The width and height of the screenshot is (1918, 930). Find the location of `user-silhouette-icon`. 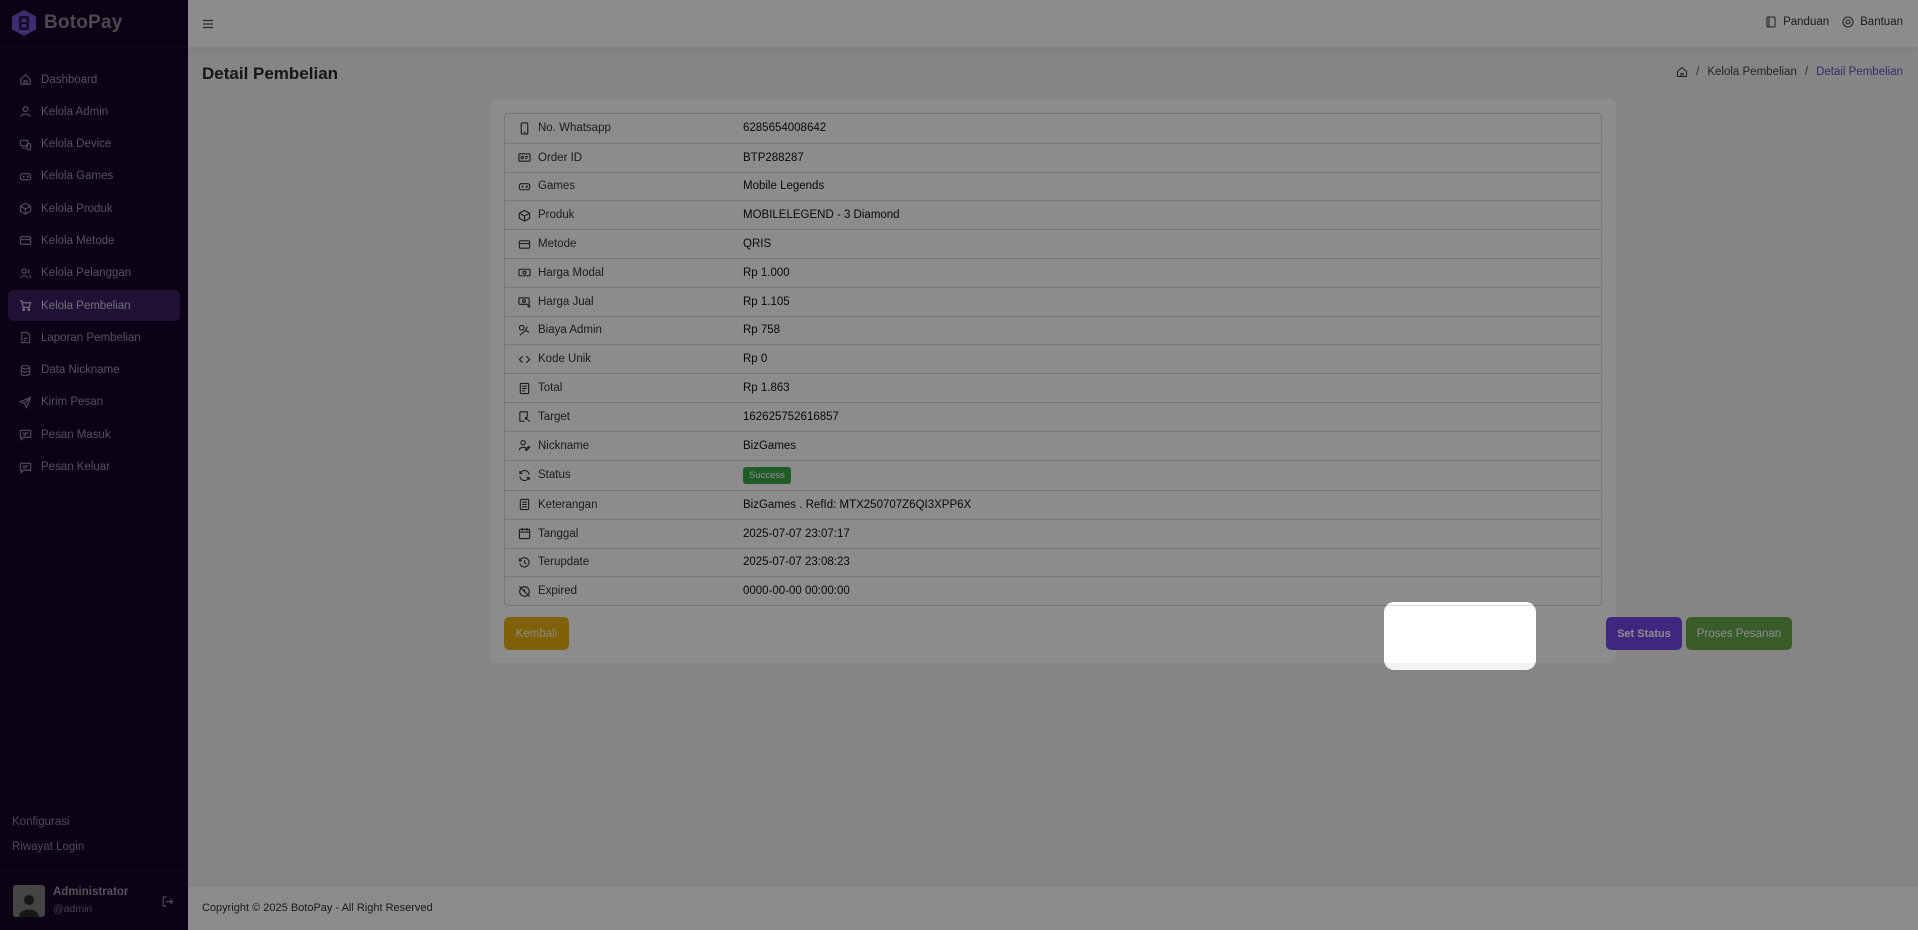

user-silhouette-icon is located at coordinates (29, 905).